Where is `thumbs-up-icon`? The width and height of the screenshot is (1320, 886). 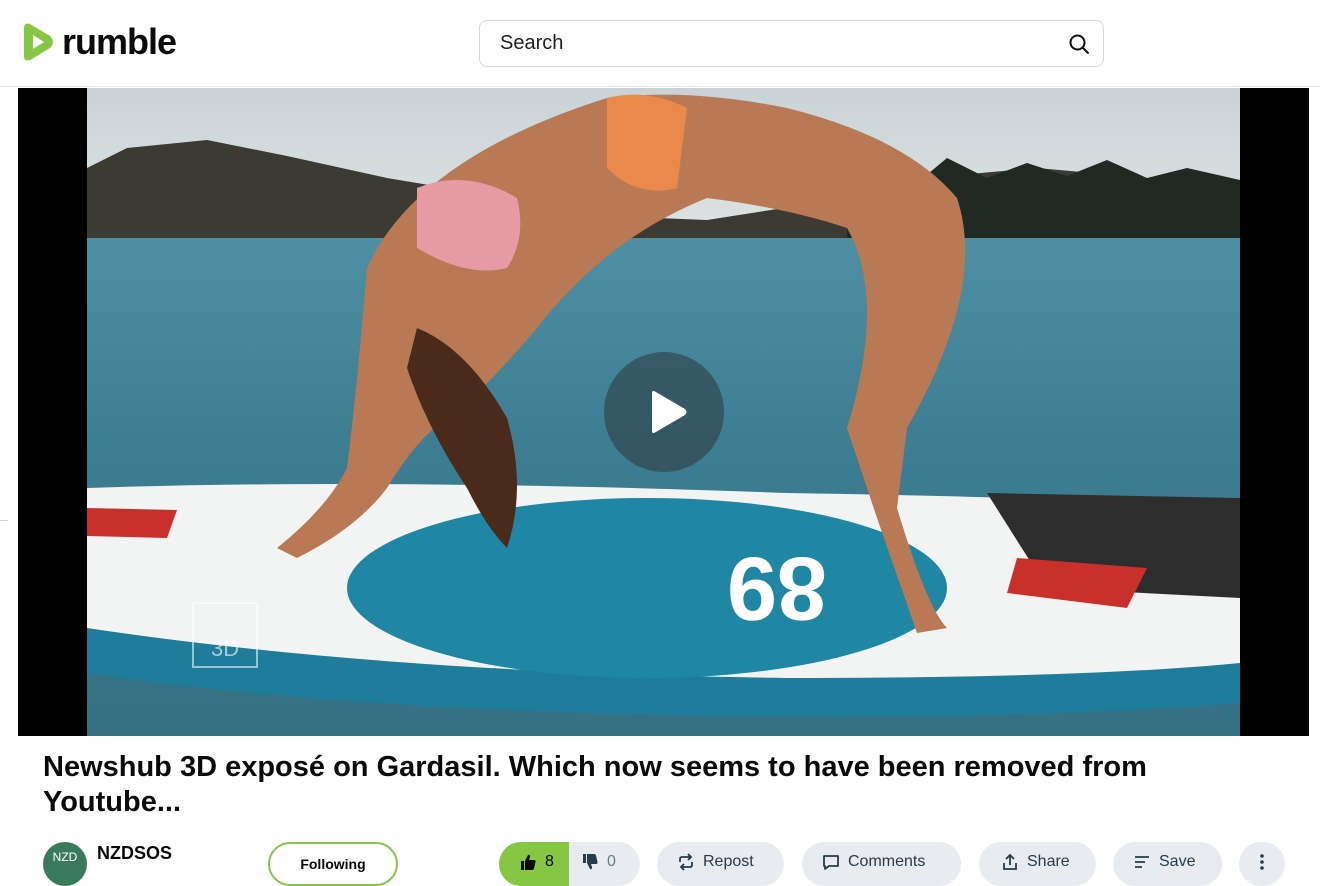
thumbs-up-icon is located at coordinates (528, 862).